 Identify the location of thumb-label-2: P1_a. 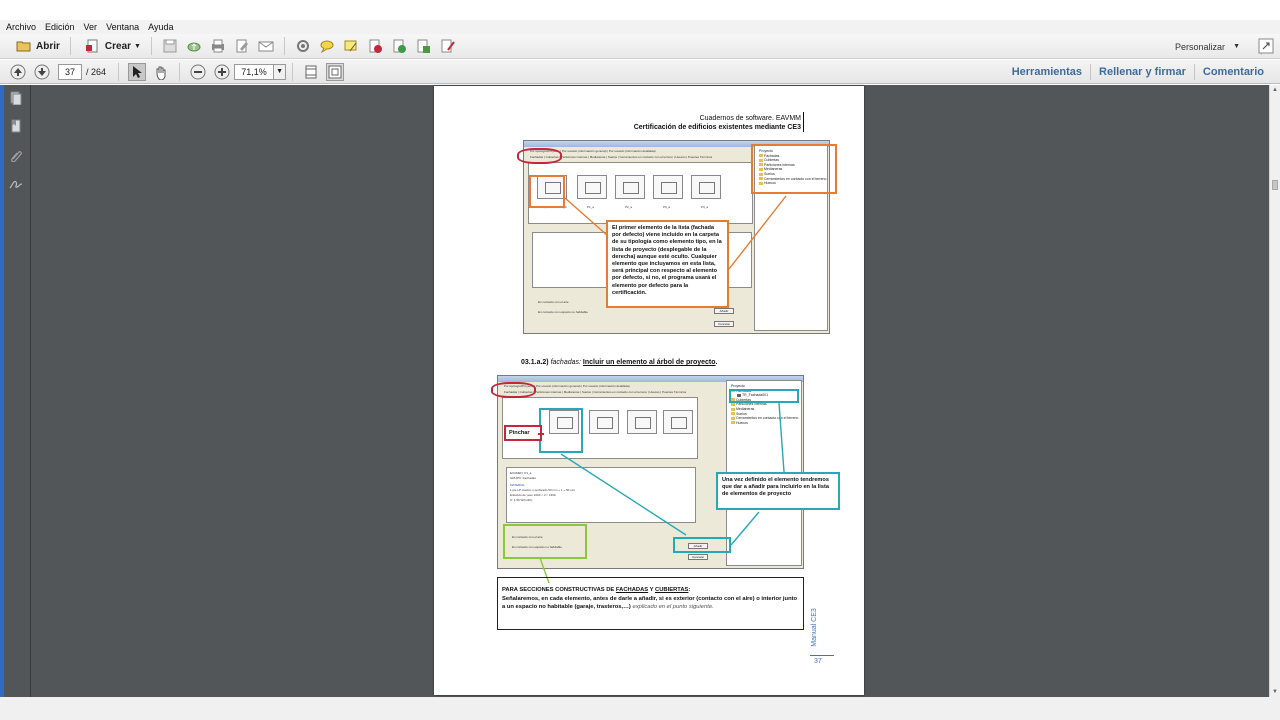
(591, 207).